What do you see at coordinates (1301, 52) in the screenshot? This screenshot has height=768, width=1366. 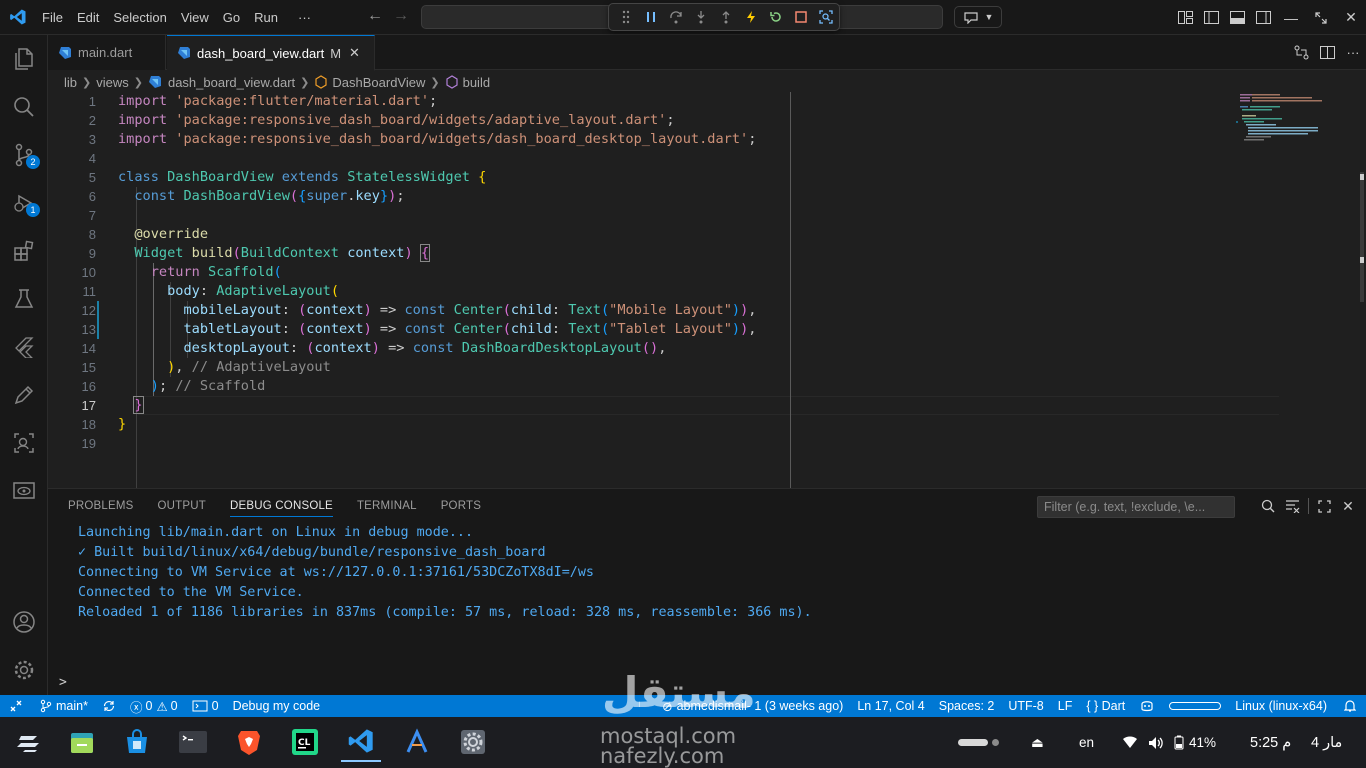 I see `open-changes-icon` at bounding box center [1301, 52].